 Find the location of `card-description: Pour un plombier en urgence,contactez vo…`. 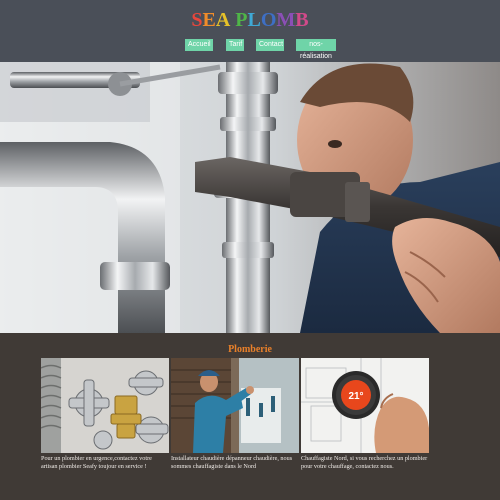

card-description: Pour un plombier en urgence,contactez vo… is located at coordinates (96, 462).